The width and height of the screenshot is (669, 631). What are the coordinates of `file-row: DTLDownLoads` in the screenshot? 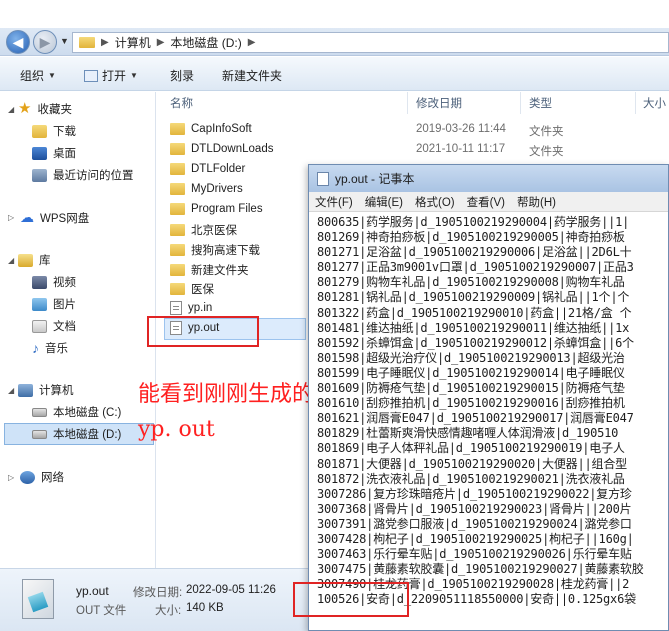 It's located at (221, 149).